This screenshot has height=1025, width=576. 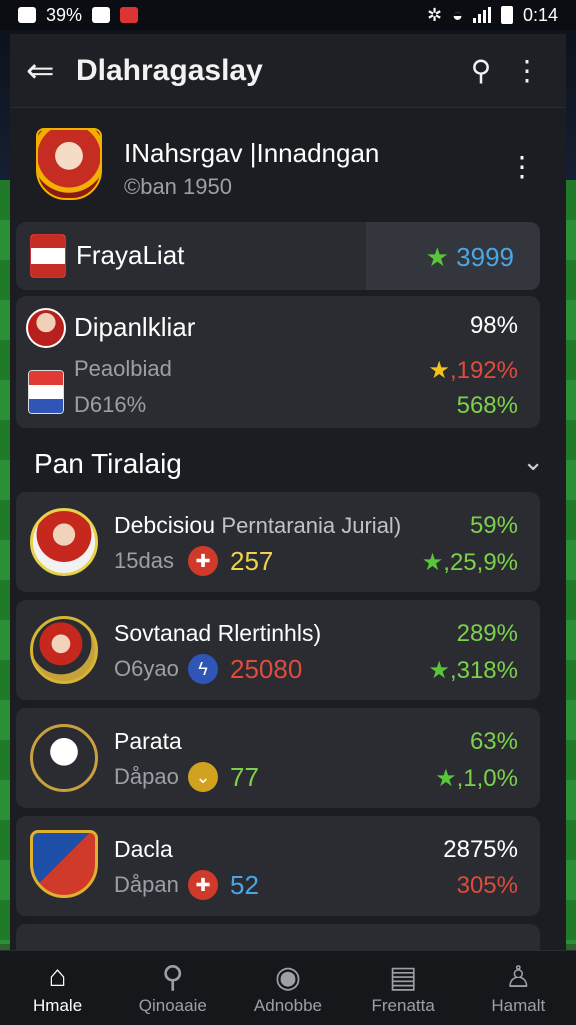 I want to click on plus-badge-icon: ✚, so click(x=203, y=885).